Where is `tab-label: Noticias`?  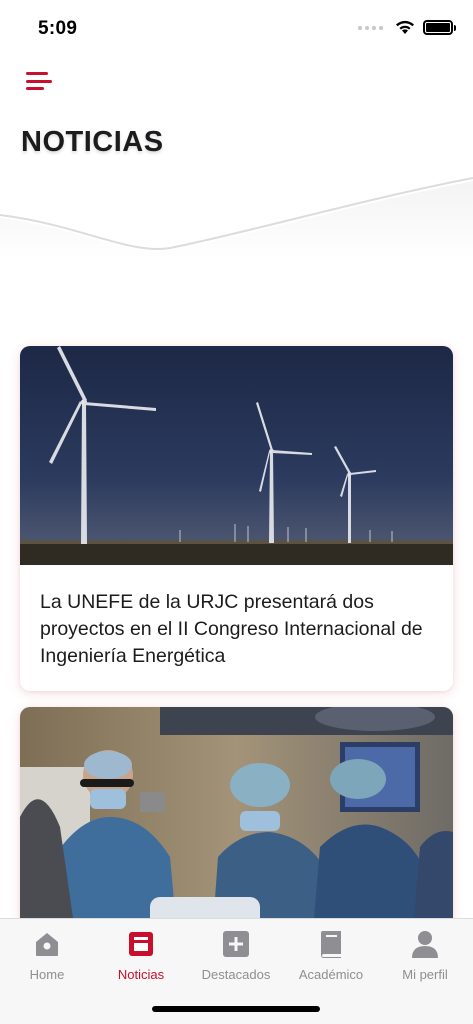 tab-label: Noticias is located at coordinates (141, 974).